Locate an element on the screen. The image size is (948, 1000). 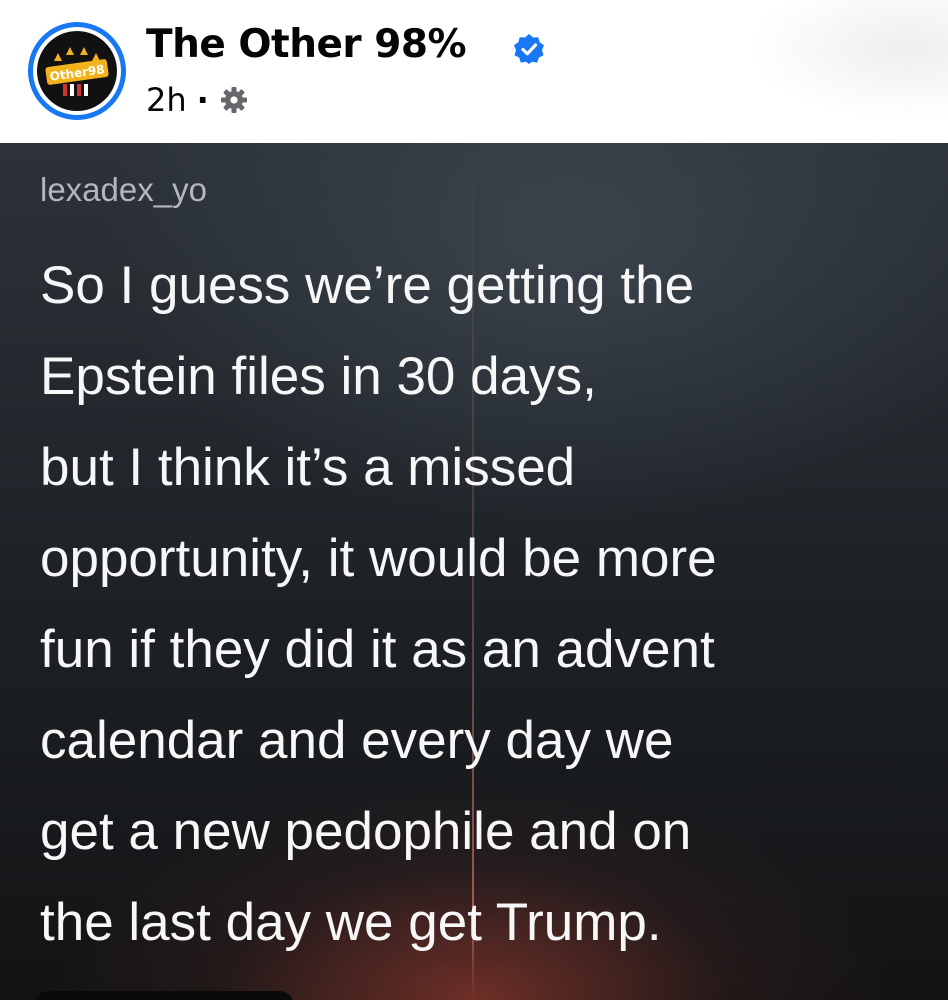
page-name: The Other 98% is located at coordinates (306, 44).